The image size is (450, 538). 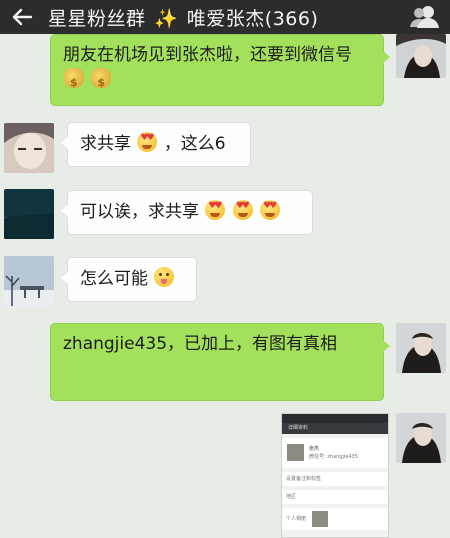 I want to click on message-text: 求共享, so click(x=105, y=144).